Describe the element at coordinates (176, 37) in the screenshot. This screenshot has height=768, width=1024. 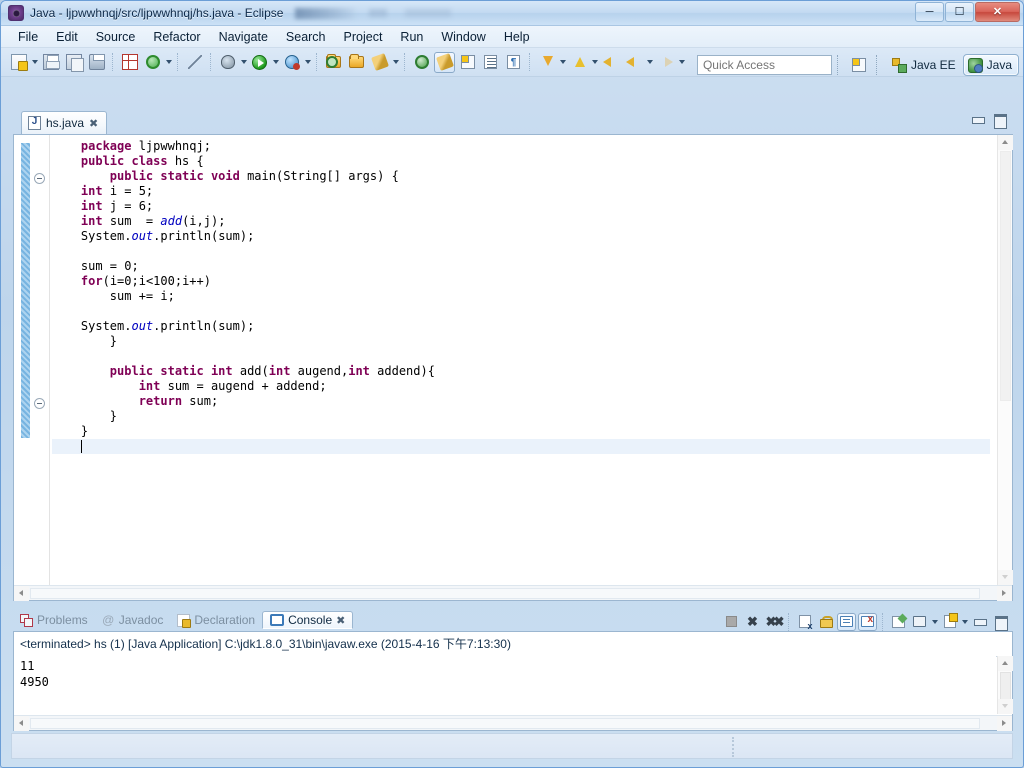
I see `menu-refactor: Refactor` at that location.